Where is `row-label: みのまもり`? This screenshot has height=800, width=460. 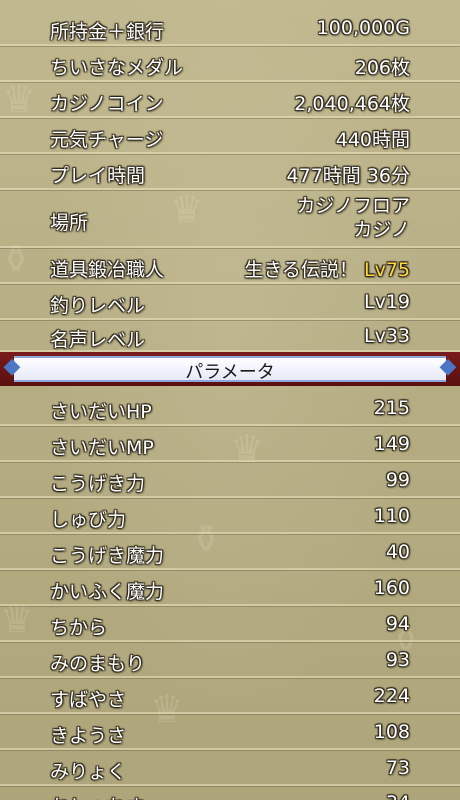
row-label: みのまもり is located at coordinates (98, 664).